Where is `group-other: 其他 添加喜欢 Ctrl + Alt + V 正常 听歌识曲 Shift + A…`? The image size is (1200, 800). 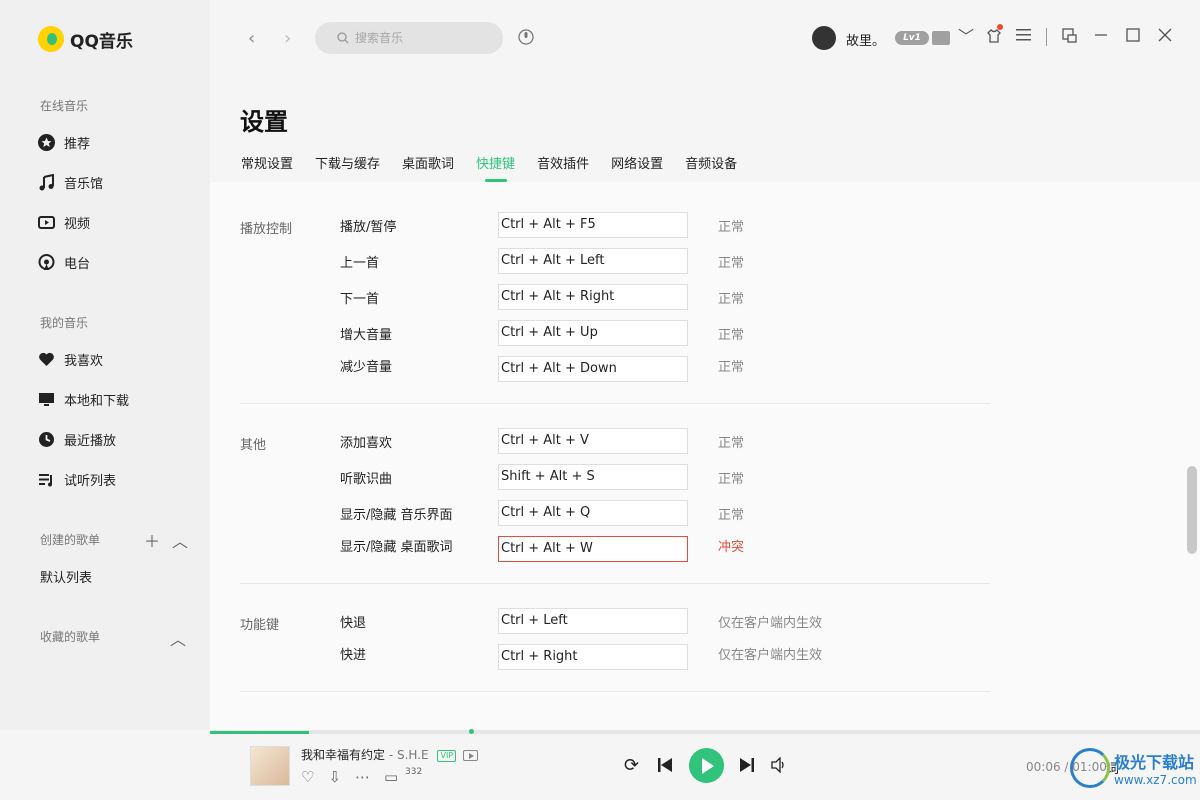
group-other: 其他 添加喜欢 Ctrl + Alt + V 正常 听歌识曲 Shift + A… is located at coordinates (615, 506).